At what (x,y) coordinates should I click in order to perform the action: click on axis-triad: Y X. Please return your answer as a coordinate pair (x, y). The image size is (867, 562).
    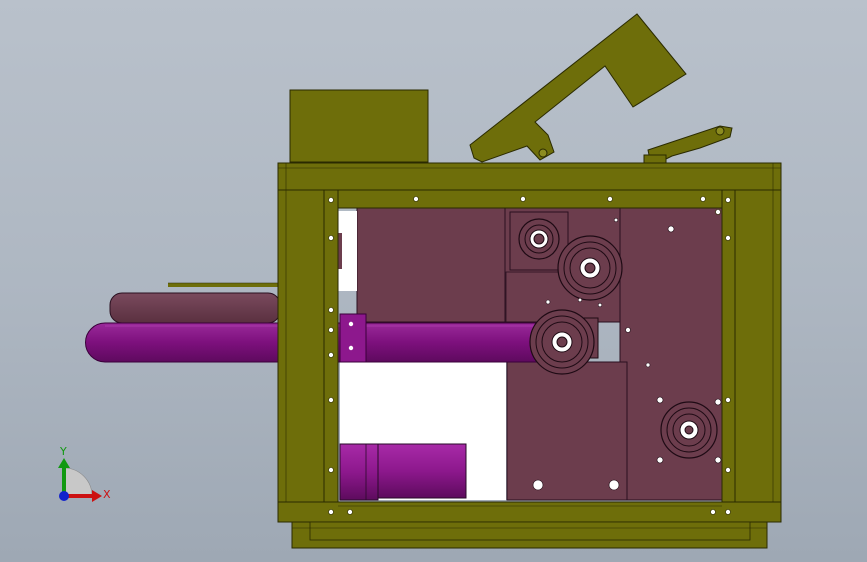
    Looking at the image, I should click on (84, 473).